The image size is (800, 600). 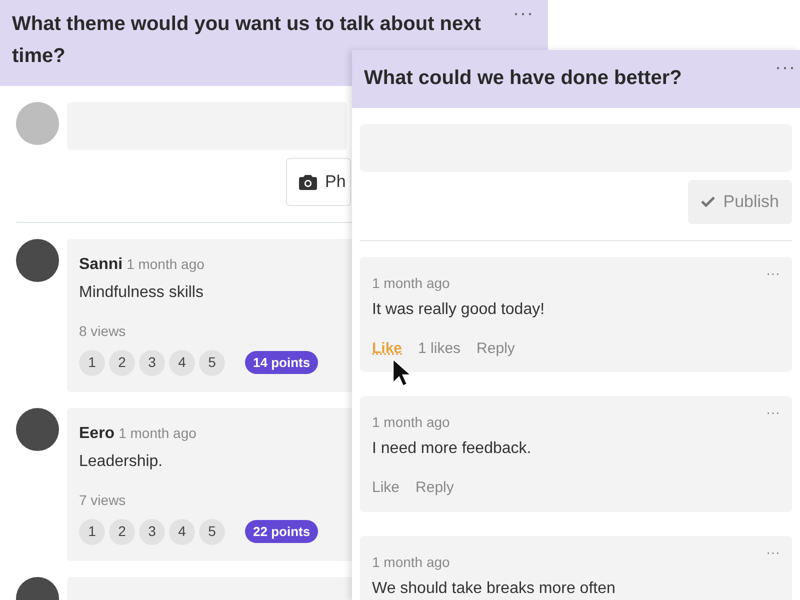 What do you see at coordinates (247, 40) in the screenshot?
I see `panel-title: What theme would you want us to talk about next time?` at bounding box center [247, 40].